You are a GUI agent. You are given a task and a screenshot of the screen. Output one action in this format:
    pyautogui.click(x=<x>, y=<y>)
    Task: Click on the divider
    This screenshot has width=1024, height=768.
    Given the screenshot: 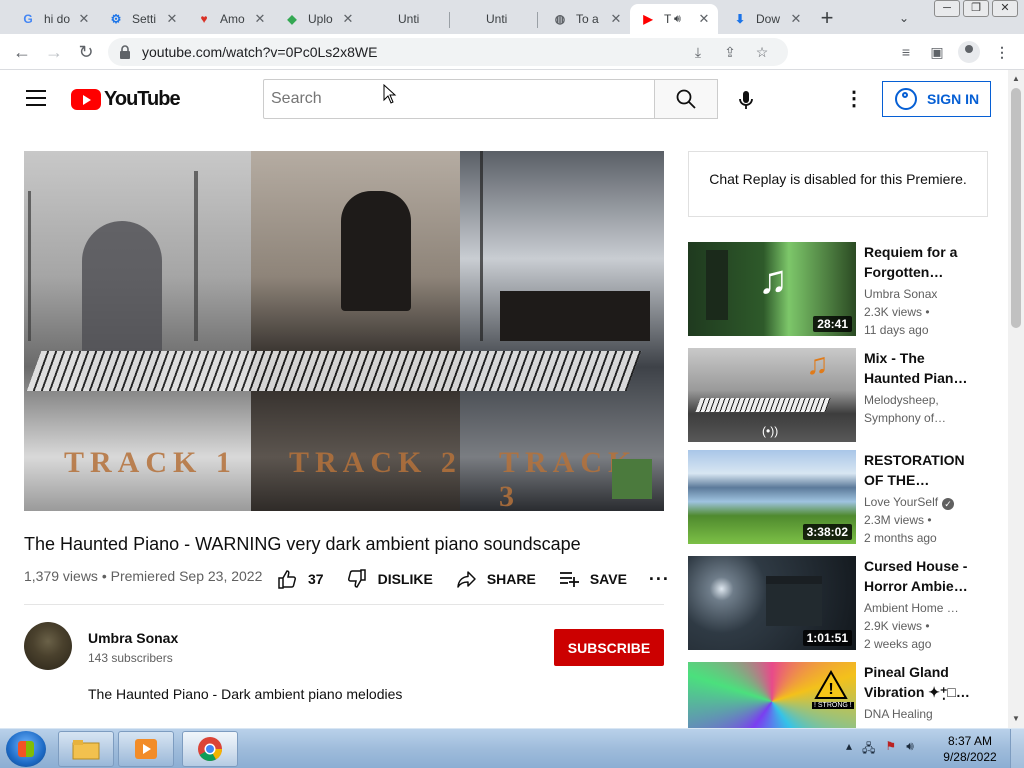 What is the action you would take?
    pyautogui.click(x=344, y=604)
    